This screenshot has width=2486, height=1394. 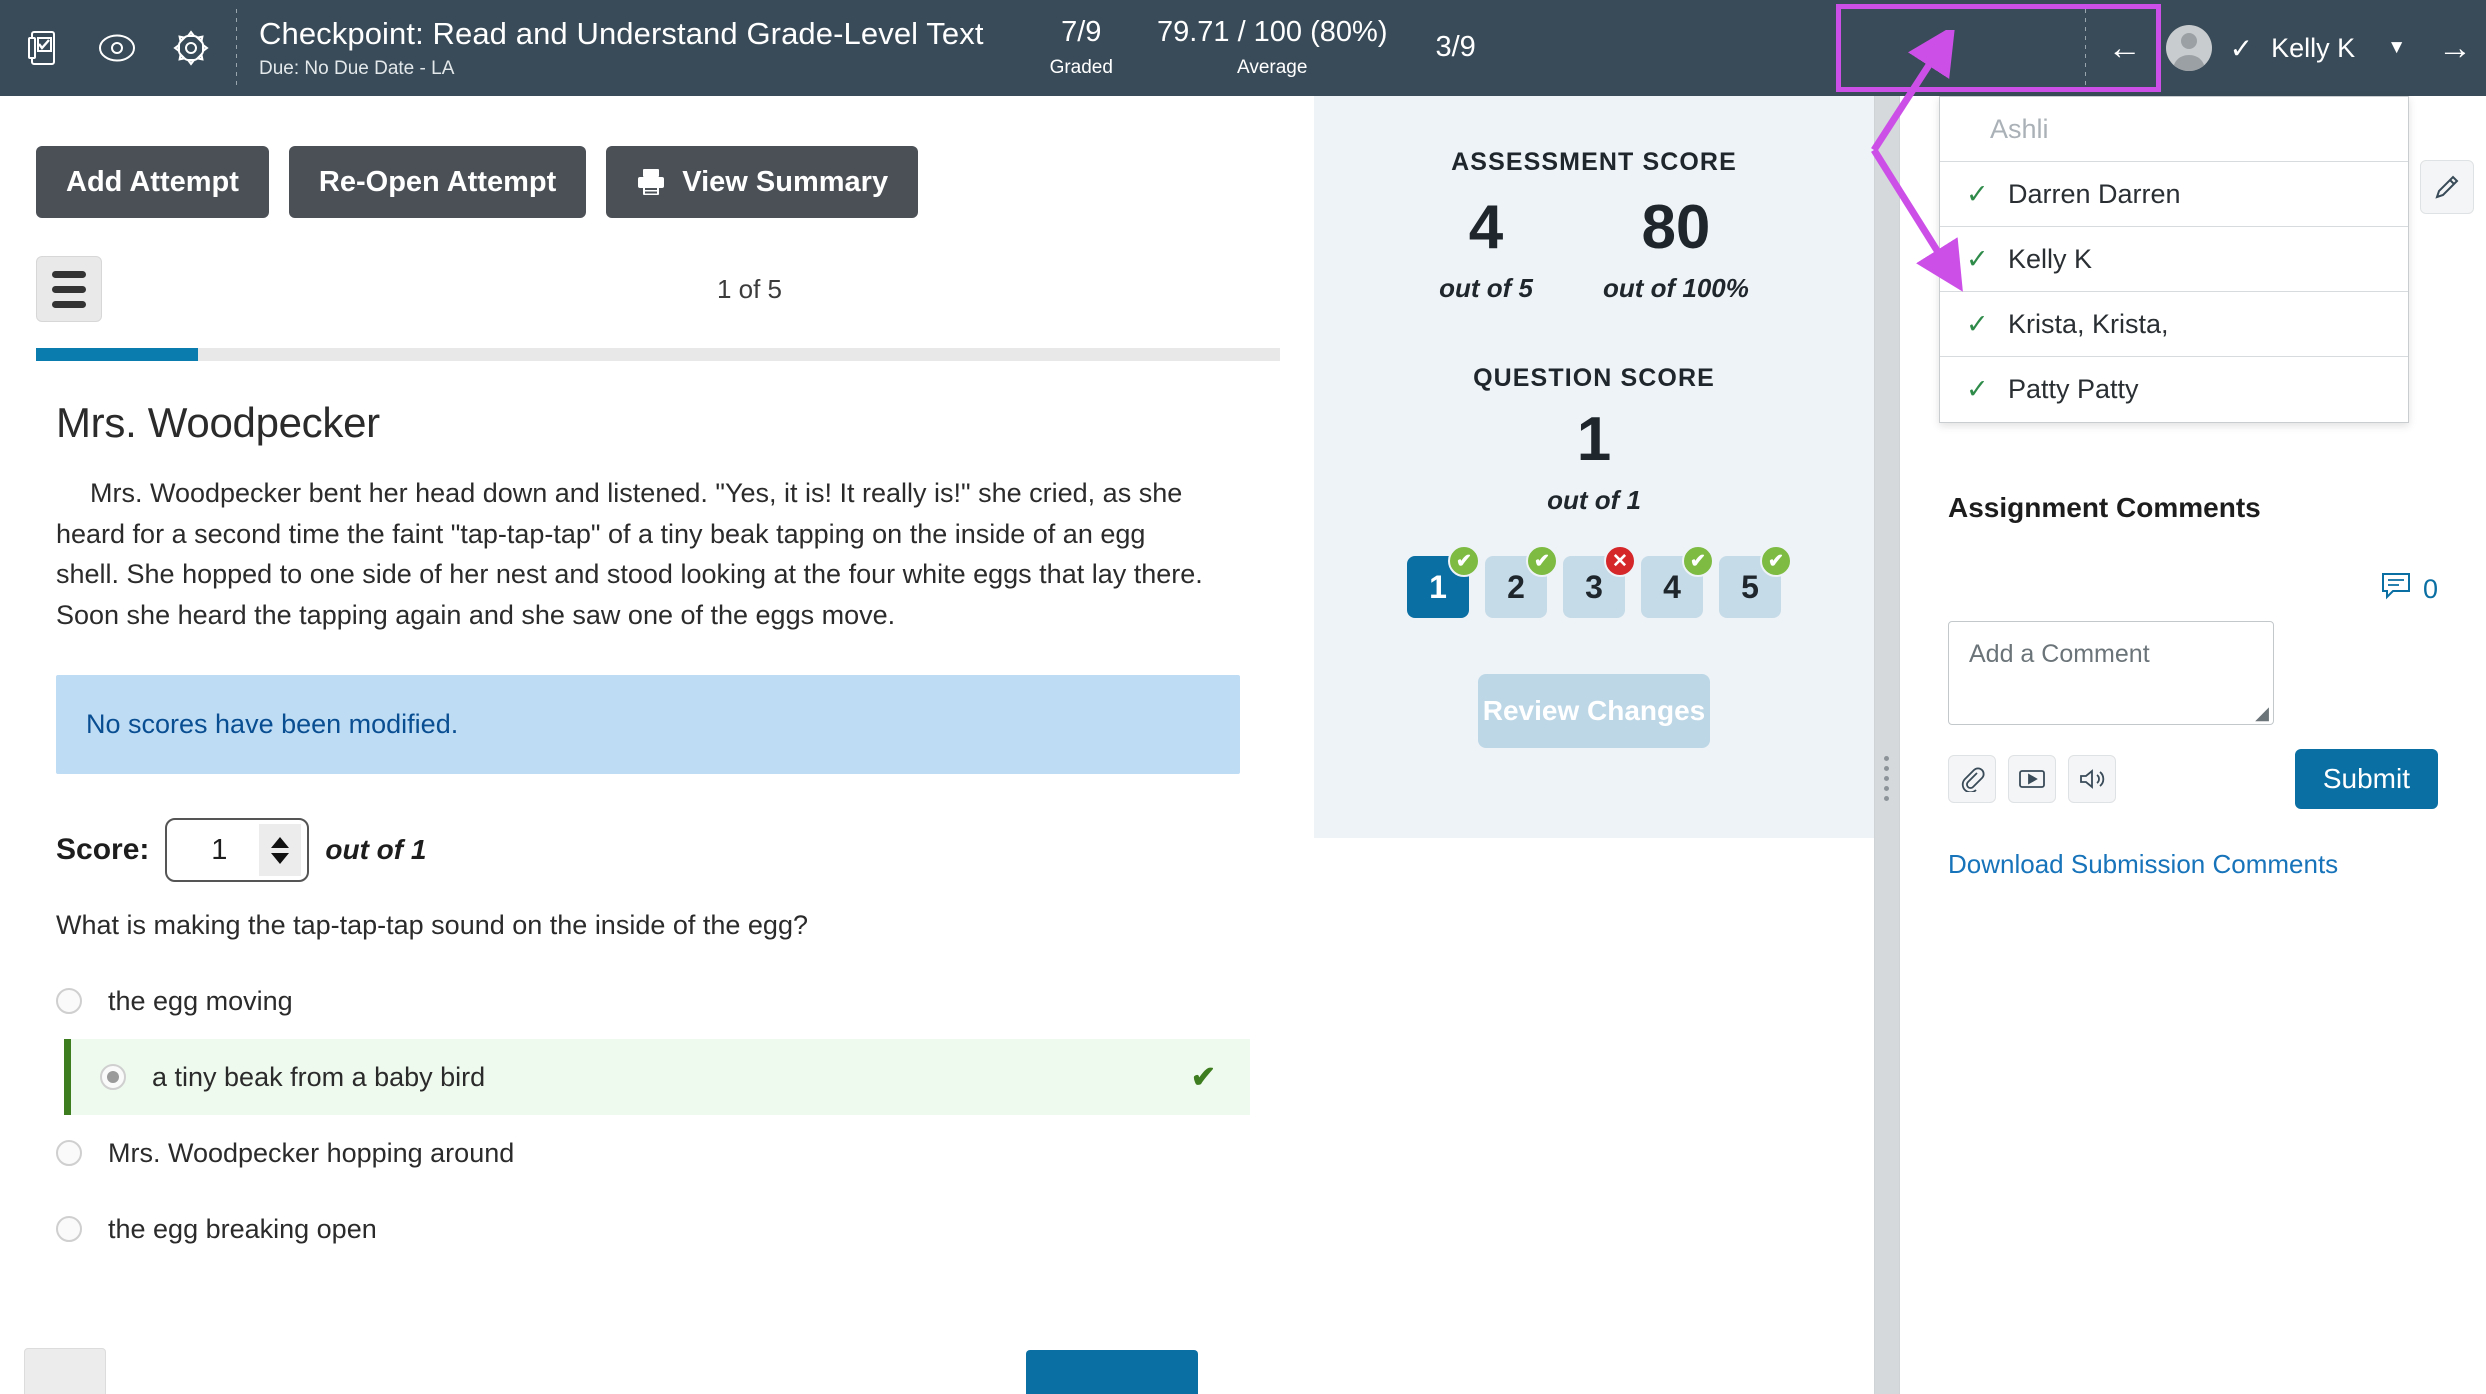 I want to click on score-stepper: 1, so click(x=237, y=850).